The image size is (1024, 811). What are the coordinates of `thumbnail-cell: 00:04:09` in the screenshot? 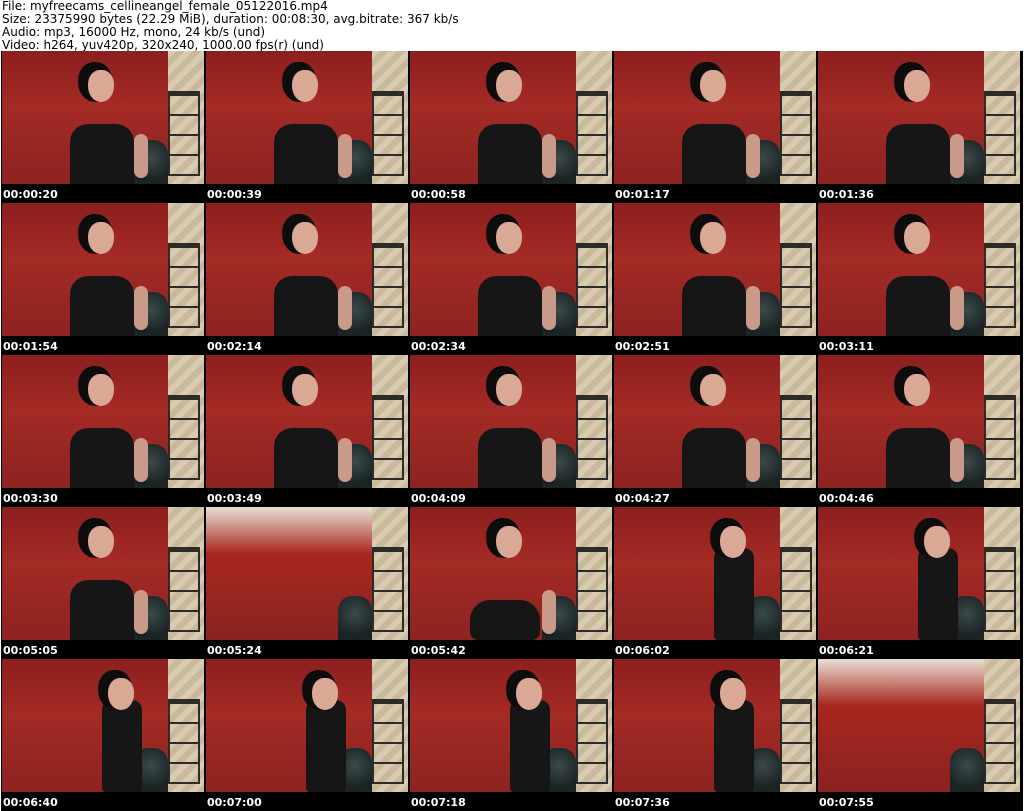 It's located at (511, 431).